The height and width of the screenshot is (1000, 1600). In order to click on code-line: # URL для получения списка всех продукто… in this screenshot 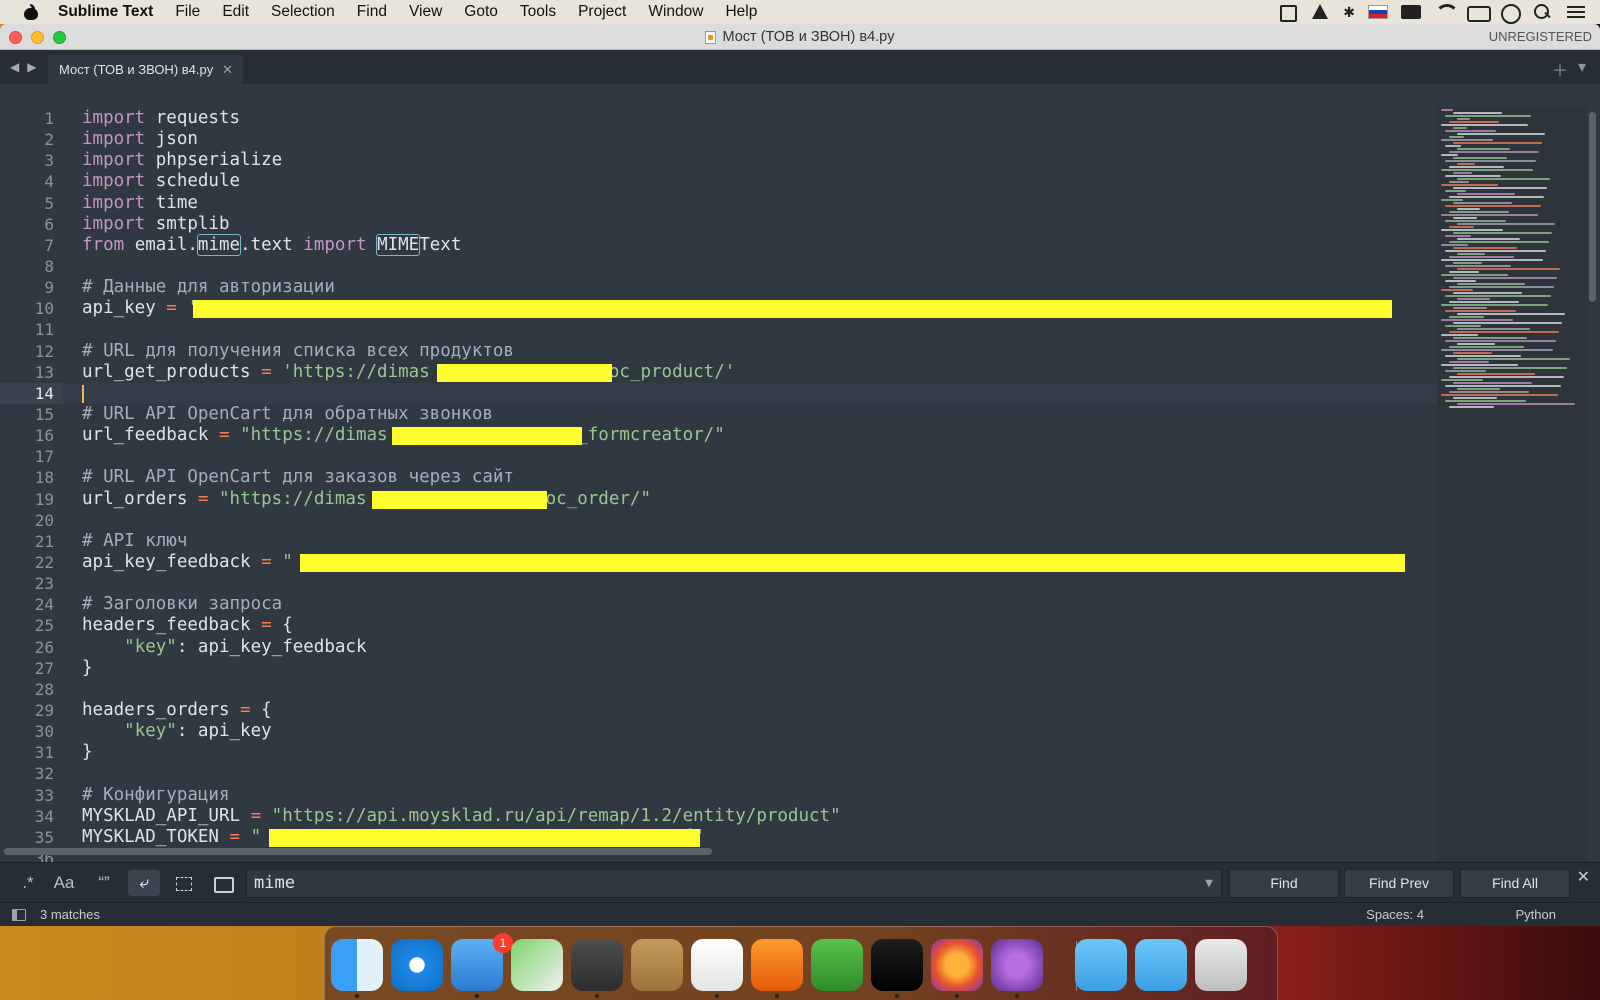, I will do `click(759, 351)`.